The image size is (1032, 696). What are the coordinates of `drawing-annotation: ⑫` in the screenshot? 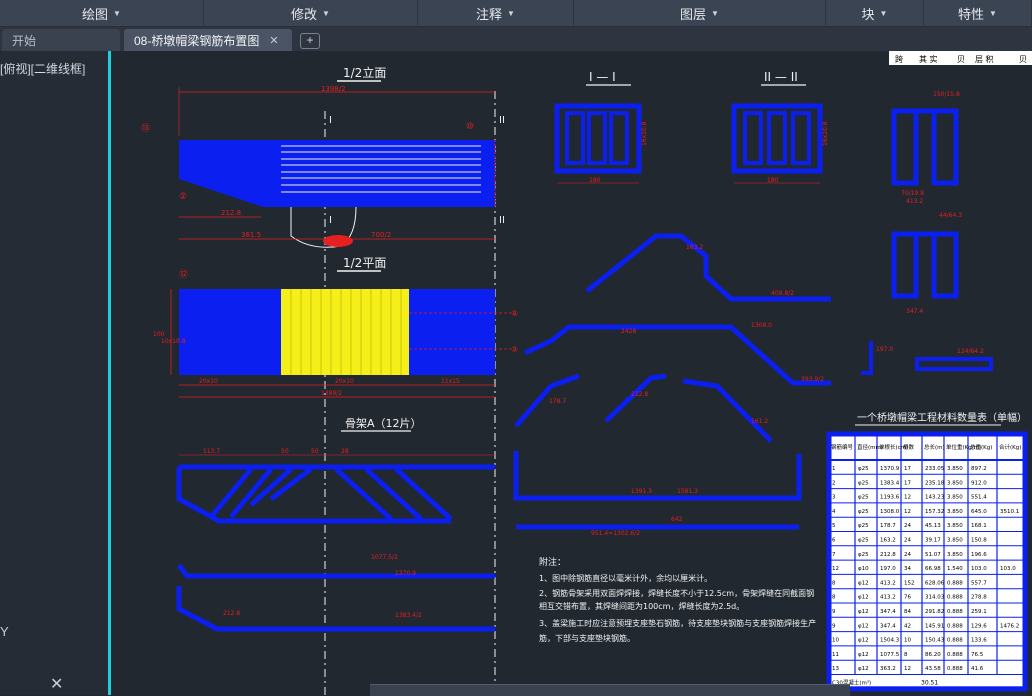 It's located at (183, 274).